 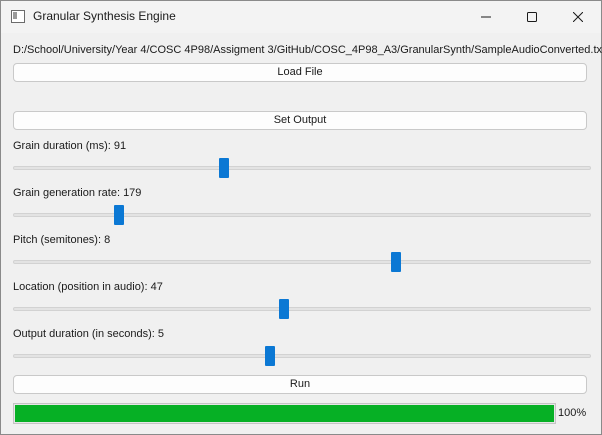 I want to click on pitch-slider, so click(x=302, y=262).